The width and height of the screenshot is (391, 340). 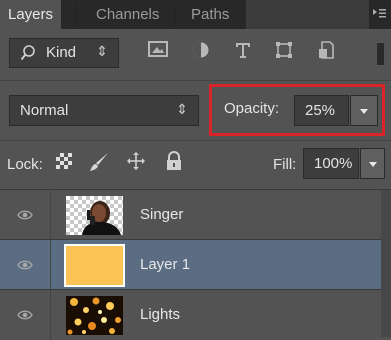 I want to click on fill-value: 100%, so click(x=333, y=163).